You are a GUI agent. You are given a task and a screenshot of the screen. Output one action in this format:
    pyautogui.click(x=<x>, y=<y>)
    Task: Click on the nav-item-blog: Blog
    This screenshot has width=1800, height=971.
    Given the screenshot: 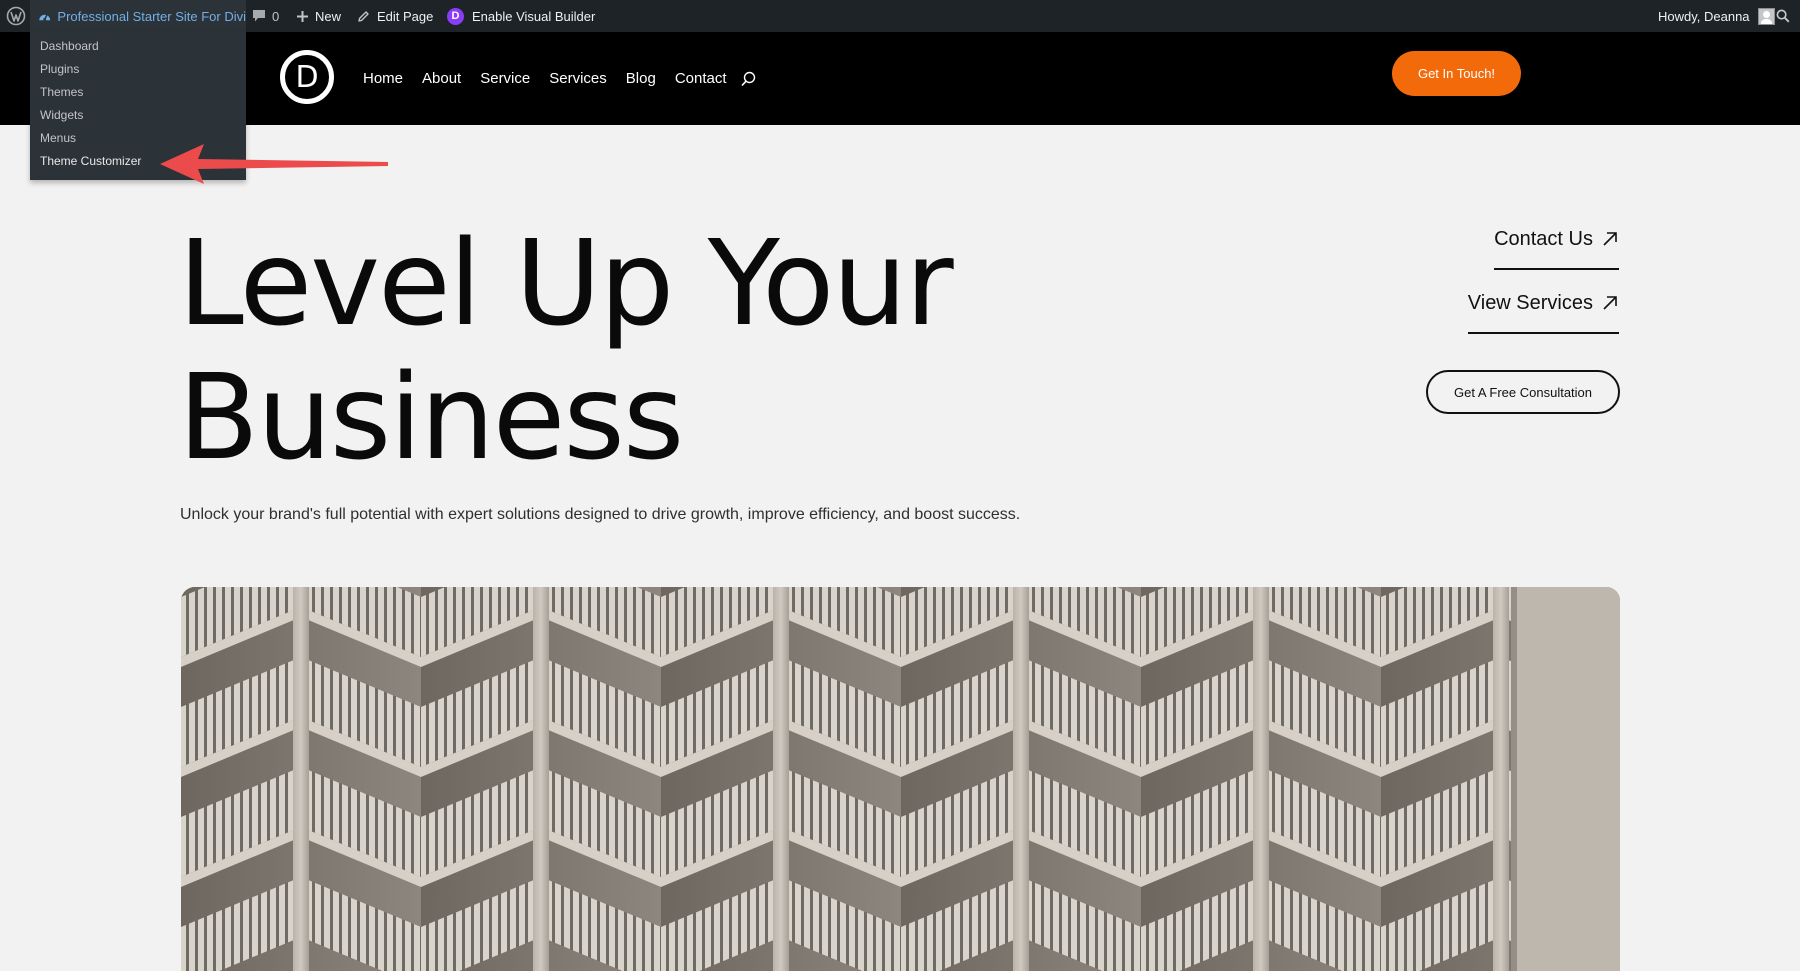 What is the action you would take?
    pyautogui.click(x=641, y=78)
    